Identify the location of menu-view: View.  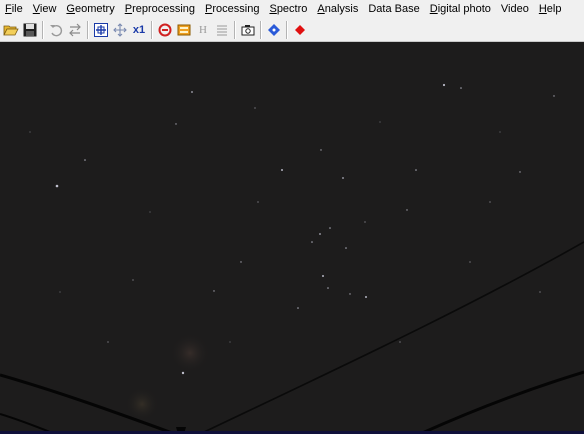
(45, 9).